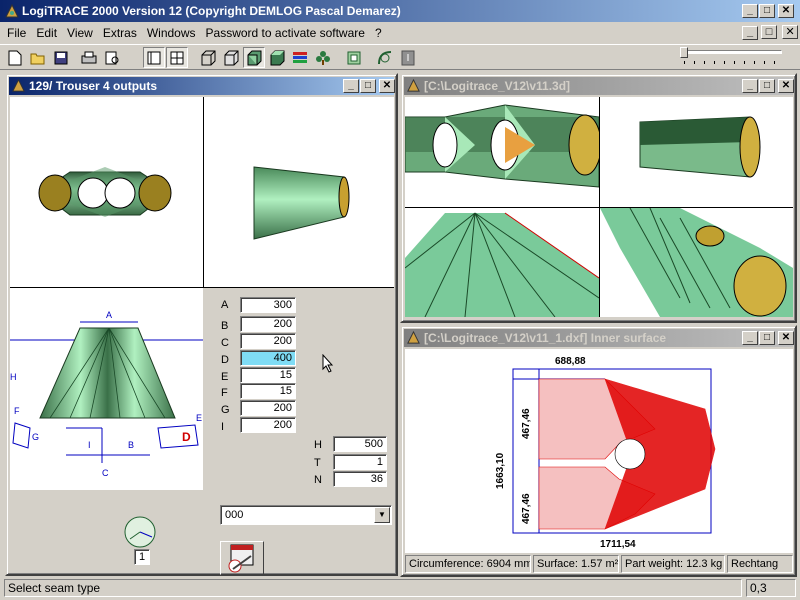 Image resolution: width=800 pixels, height=600 pixels. What do you see at coordinates (106, 192) in the screenshot?
I see `view-top-left` at bounding box center [106, 192].